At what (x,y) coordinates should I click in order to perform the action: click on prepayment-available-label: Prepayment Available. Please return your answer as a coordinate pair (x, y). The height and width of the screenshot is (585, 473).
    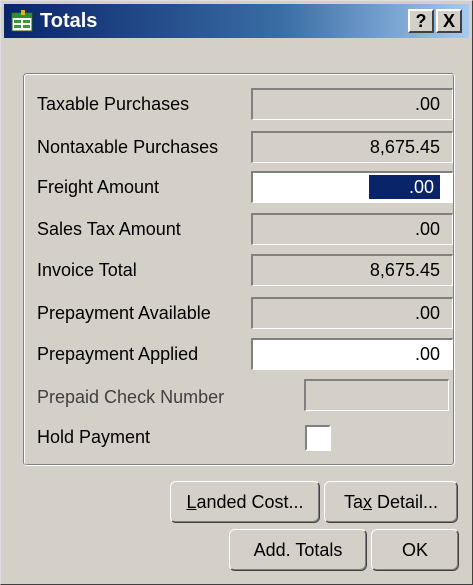
    Looking at the image, I should click on (124, 313).